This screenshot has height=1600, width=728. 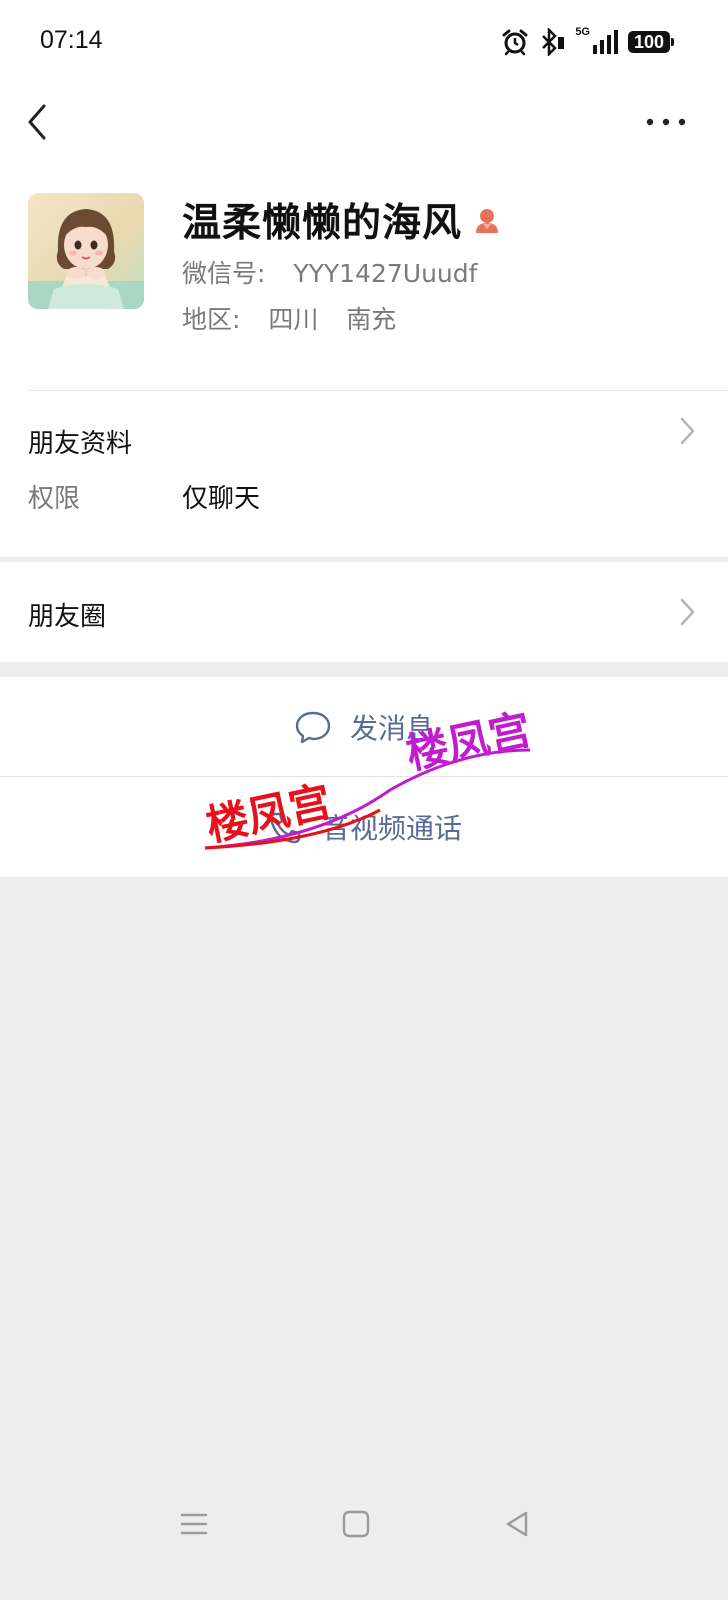 What do you see at coordinates (224, 273) in the screenshot?
I see `wechat-id-label: 微信号:` at bounding box center [224, 273].